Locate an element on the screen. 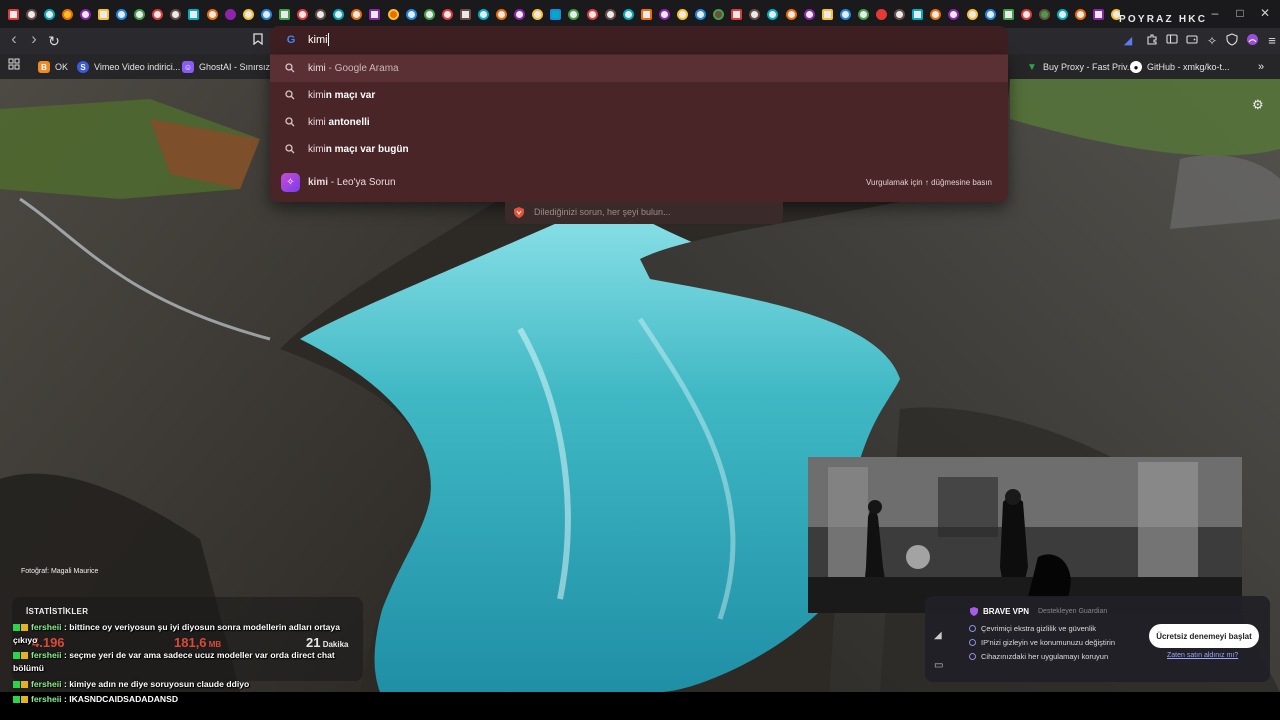  extensions-icon is located at coordinates (1152, 41).